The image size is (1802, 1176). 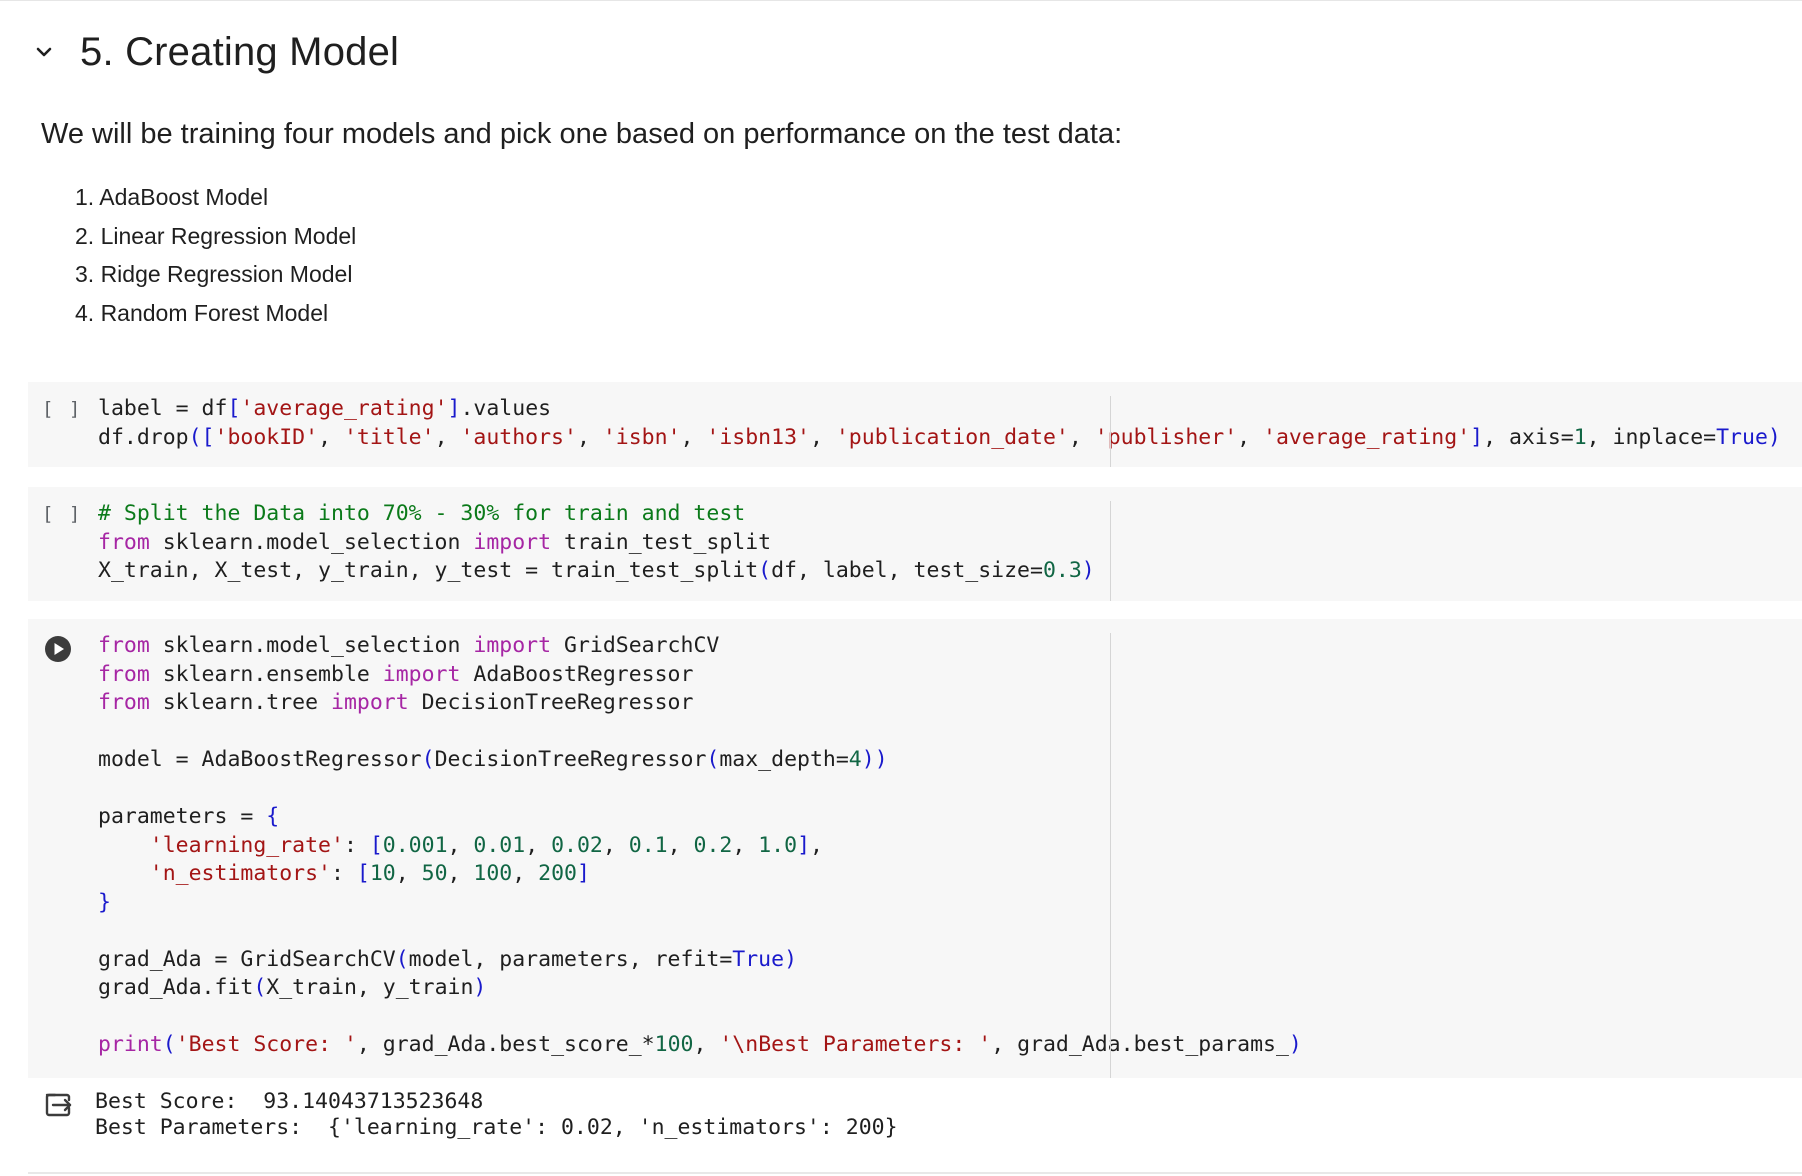 What do you see at coordinates (901, 0) in the screenshot?
I see `top-divider` at bounding box center [901, 0].